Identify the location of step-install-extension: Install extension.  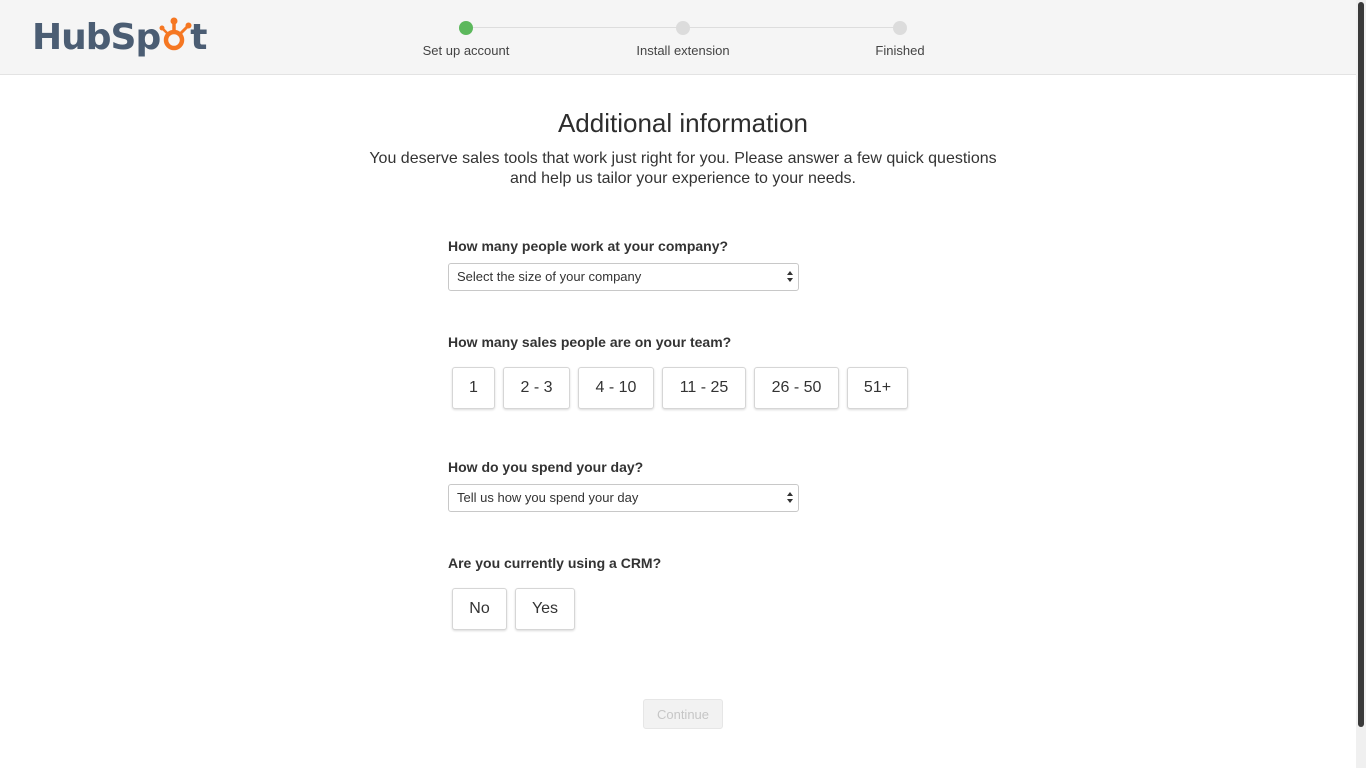
(683, 38).